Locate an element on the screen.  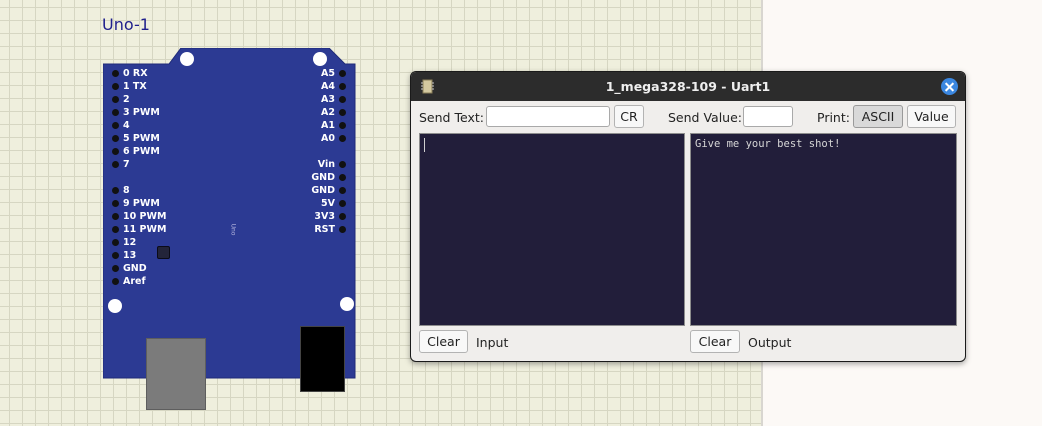
output-label: Output is located at coordinates (770, 342).